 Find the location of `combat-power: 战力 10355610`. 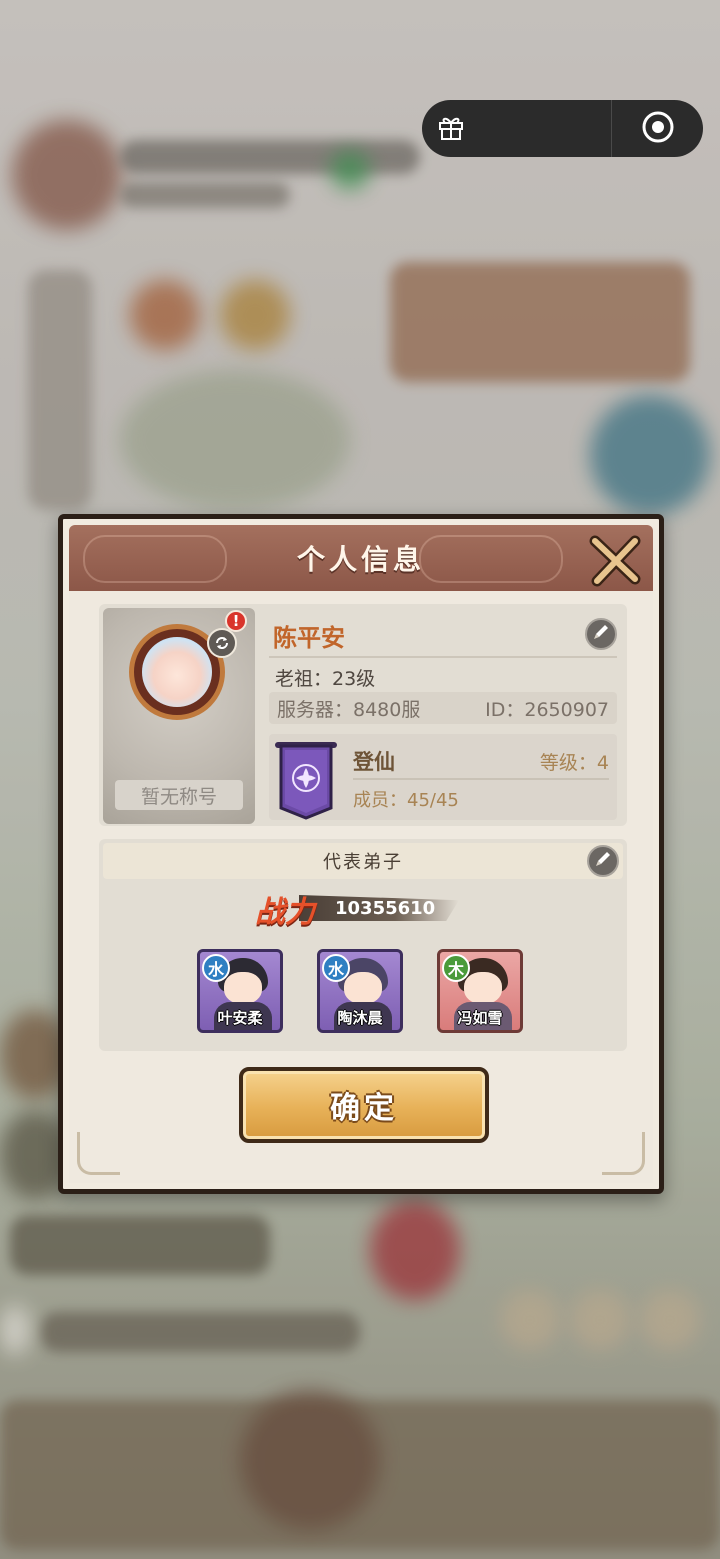

combat-power: 战力 10355610 is located at coordinates (360, 908).